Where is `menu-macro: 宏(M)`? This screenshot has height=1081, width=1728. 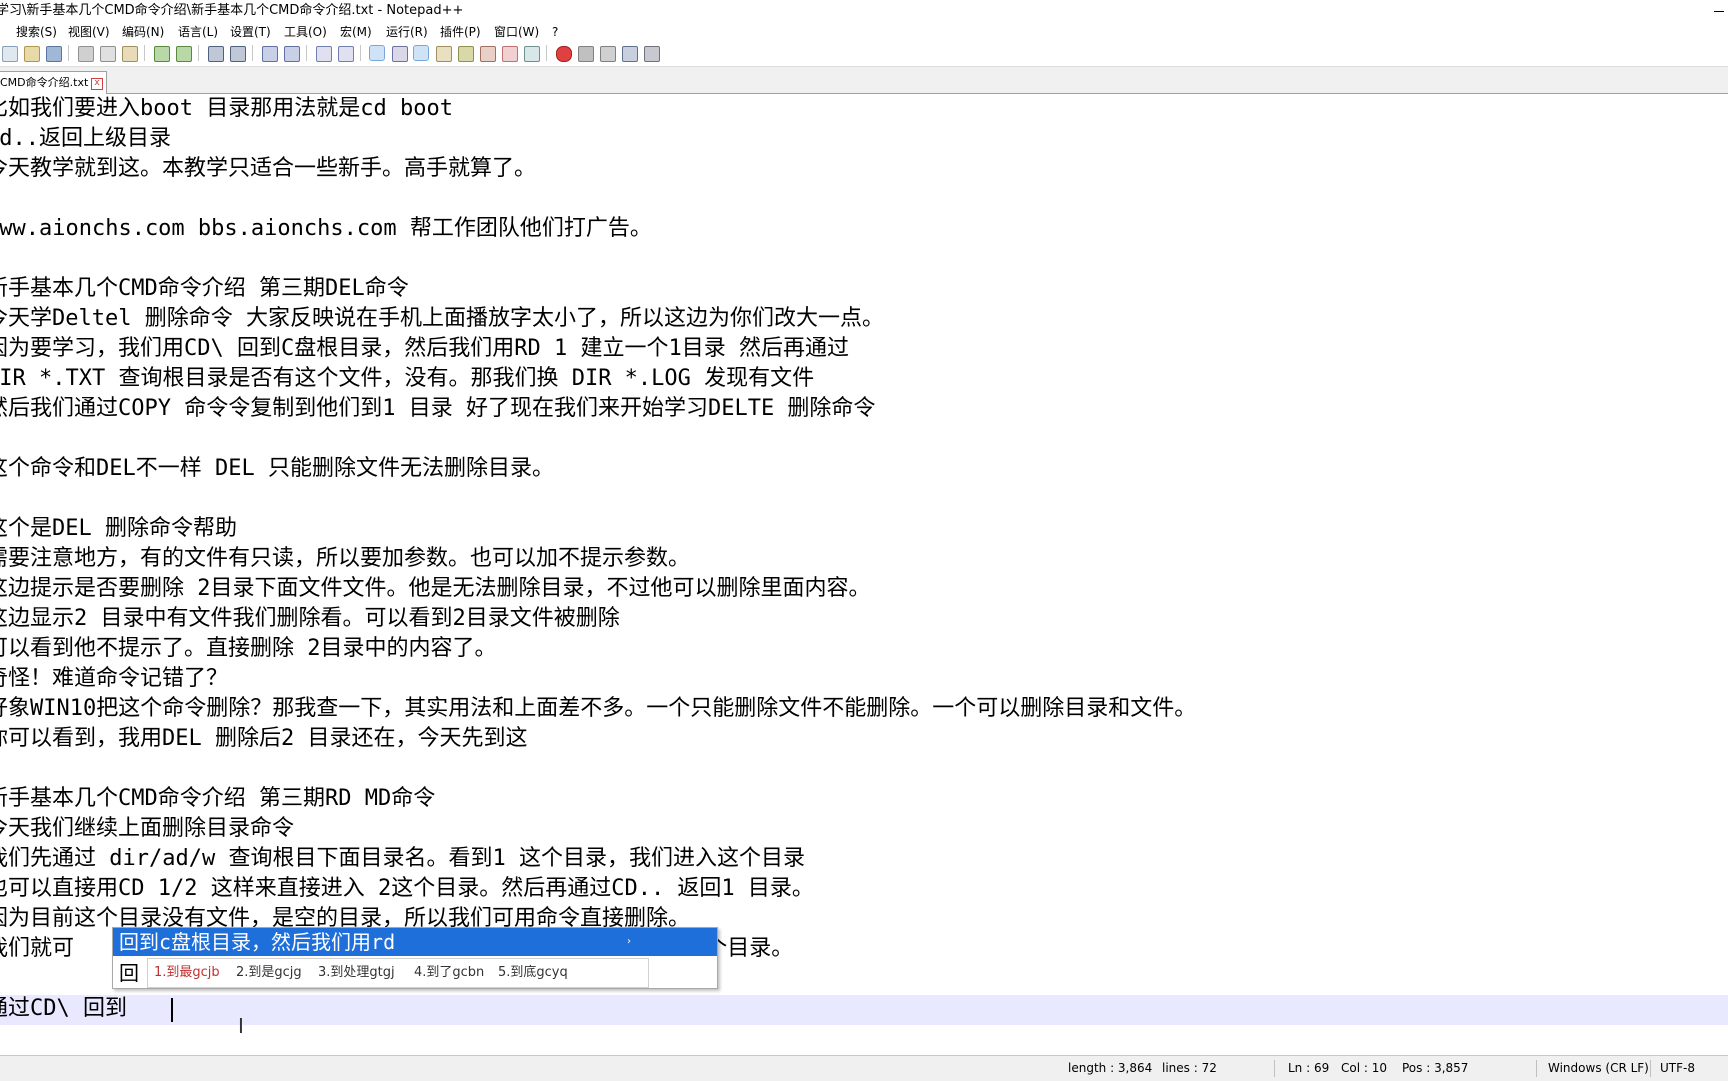
menu-macro: 宏(M) is located at coordinates (356, 32).